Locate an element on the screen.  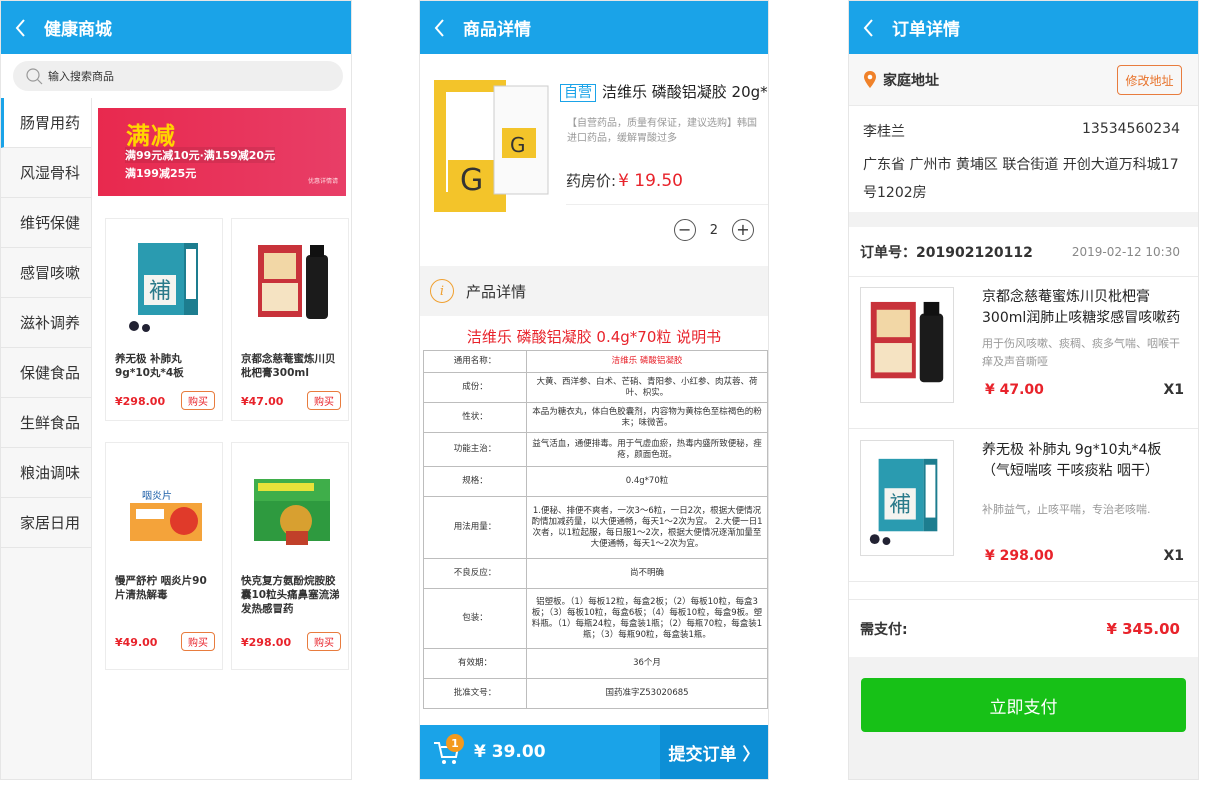
banner-line-1: 满99元减10元·满159减20元 is located at coordinates (200, 155).